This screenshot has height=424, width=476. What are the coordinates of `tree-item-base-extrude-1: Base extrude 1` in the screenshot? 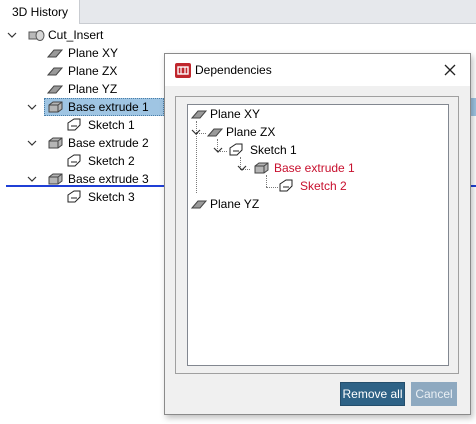 It's located at (80, 107).